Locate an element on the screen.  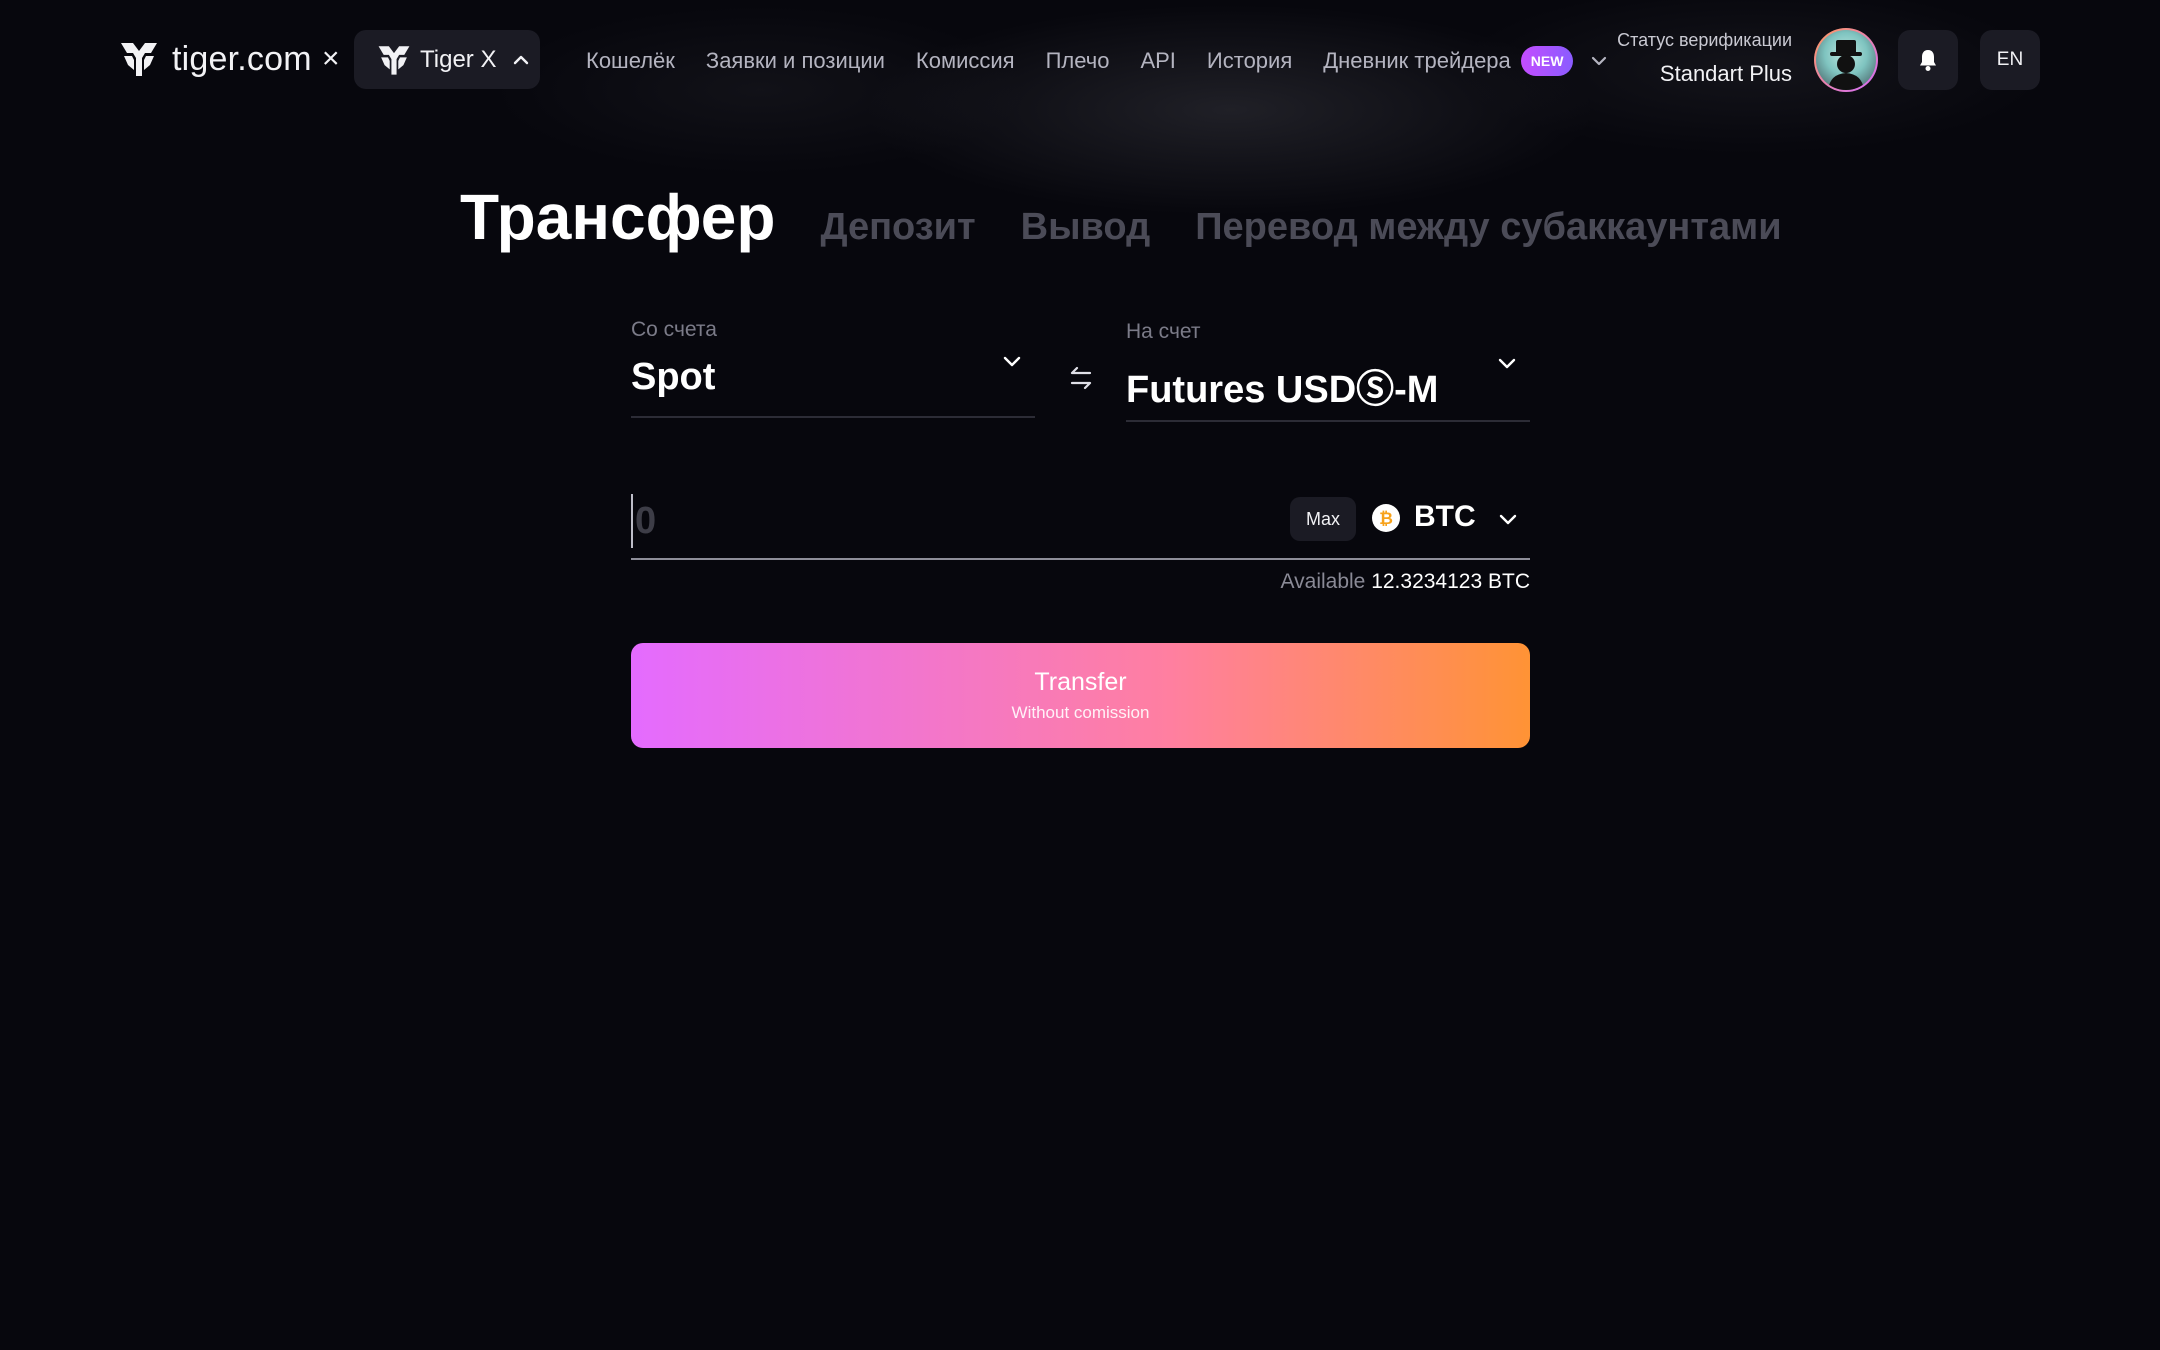
avatar is located at coordinates (1846, 60).